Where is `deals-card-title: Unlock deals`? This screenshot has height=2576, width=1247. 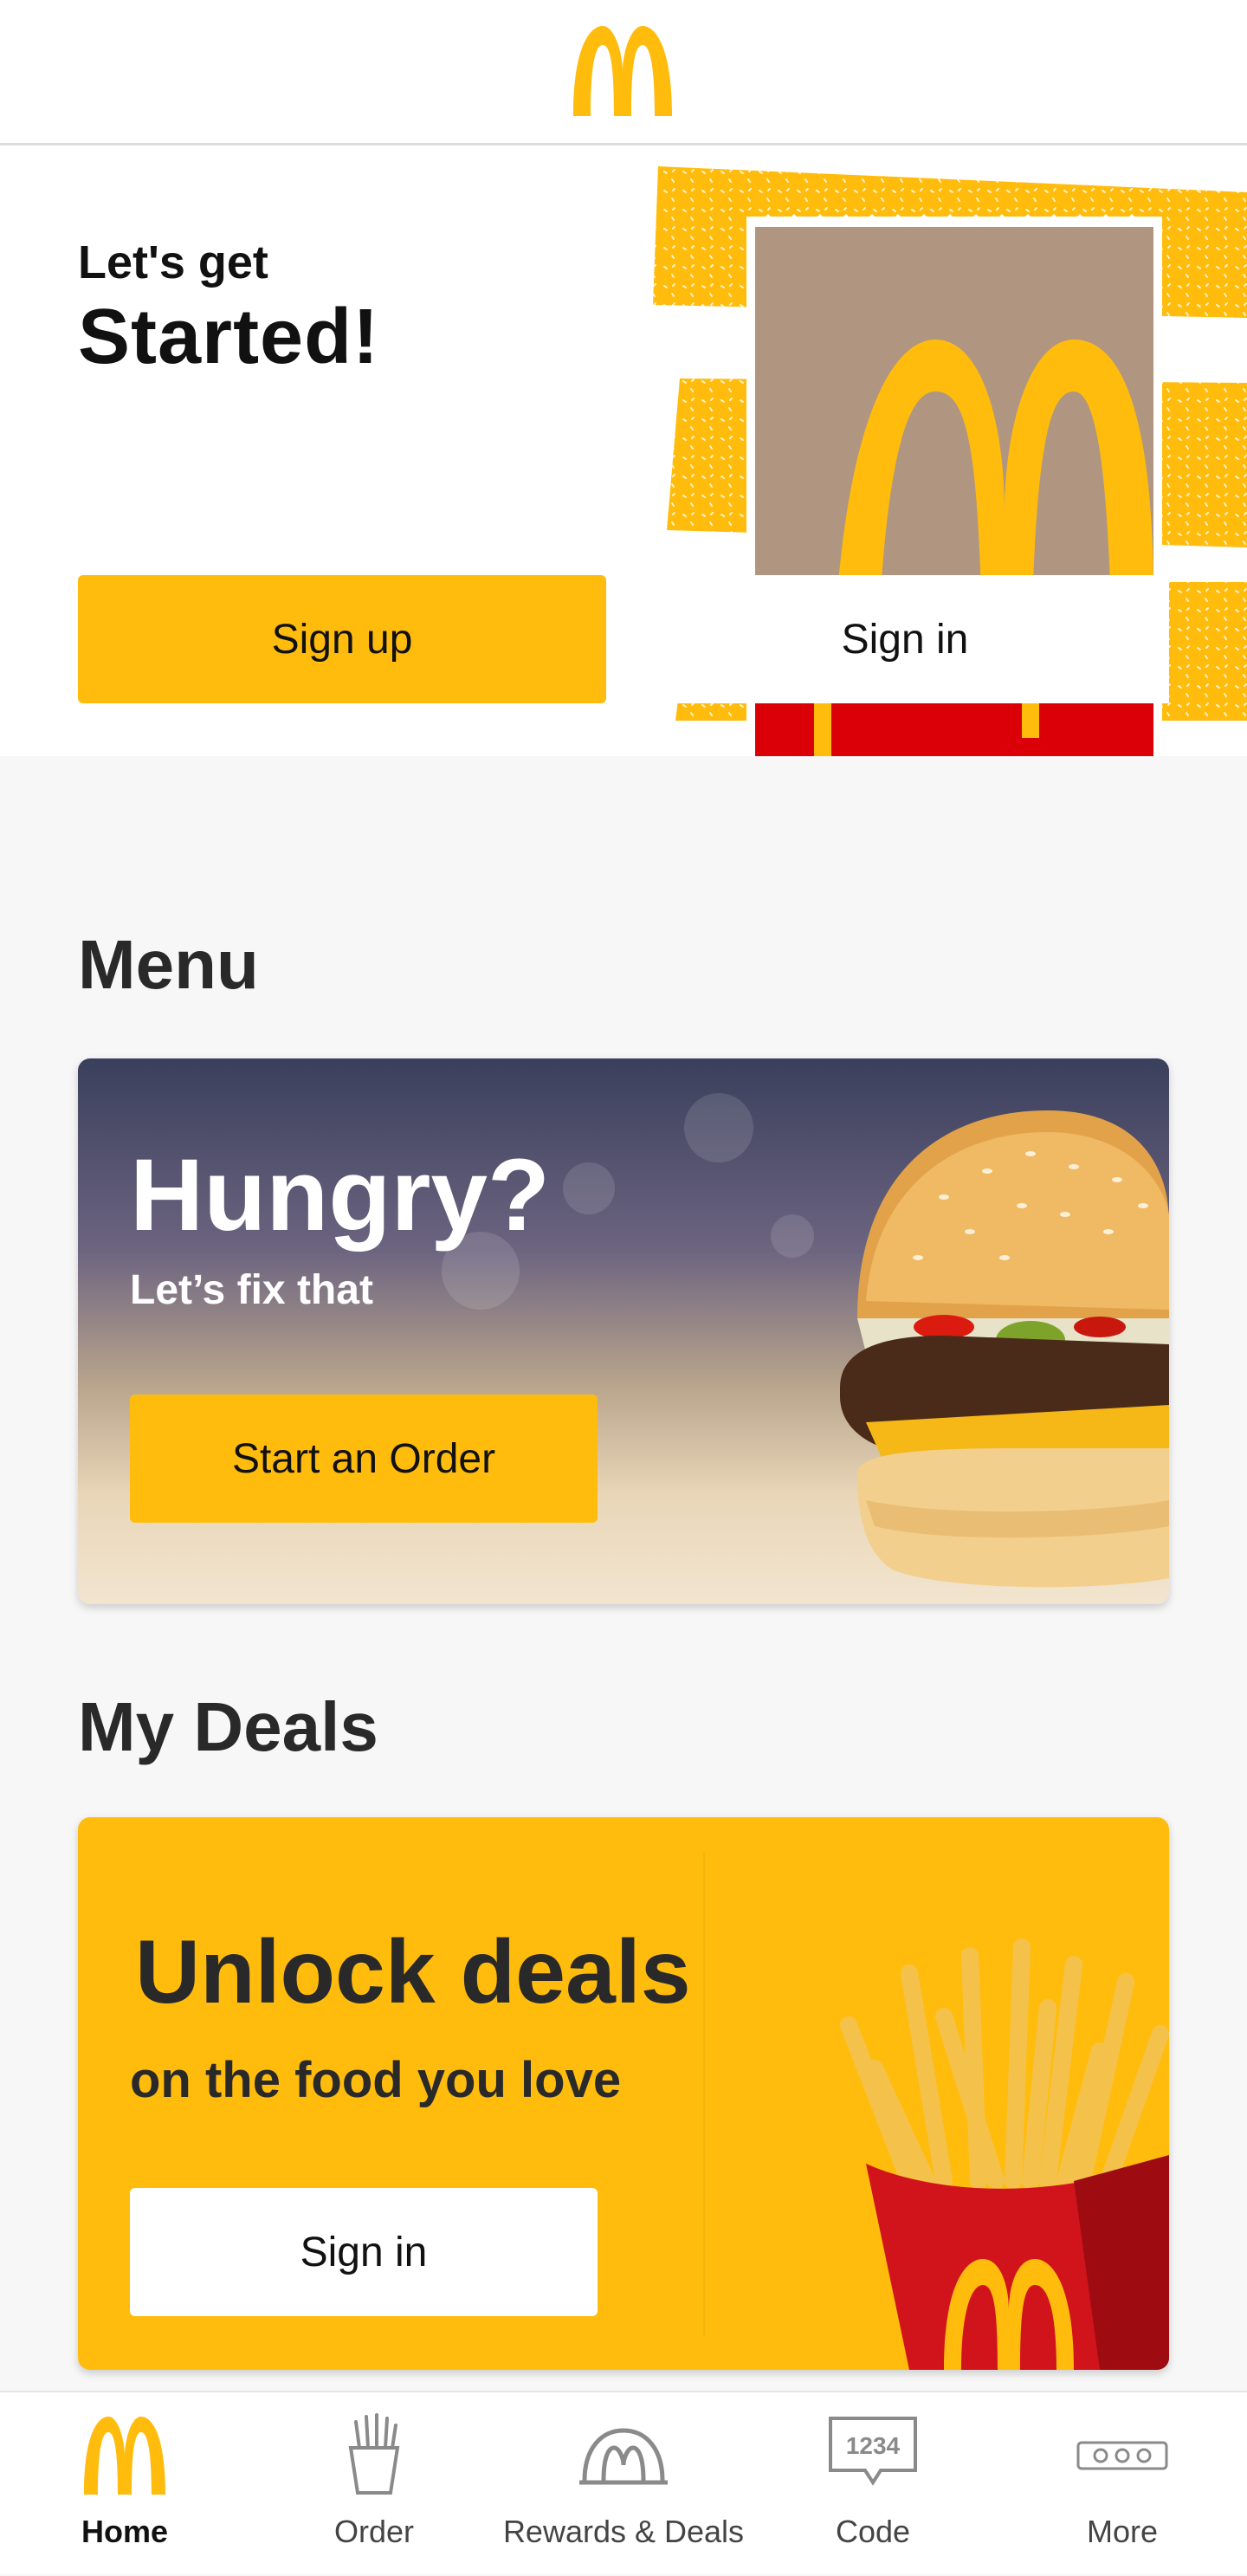
deals-card-title: Unlock deals is located at coordinates (413, 1972).